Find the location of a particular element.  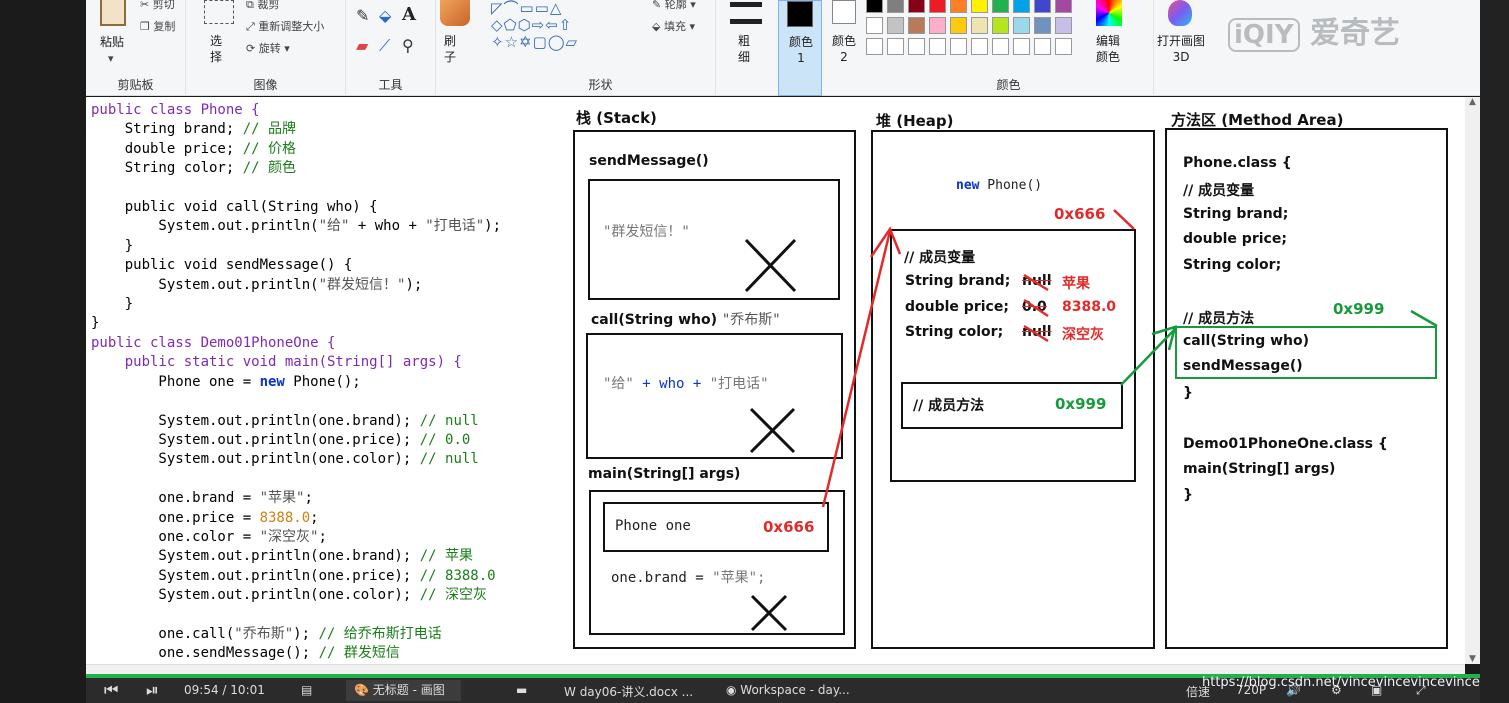

cut-button: ✂ 剪切 is located at coordinates (157, 6).